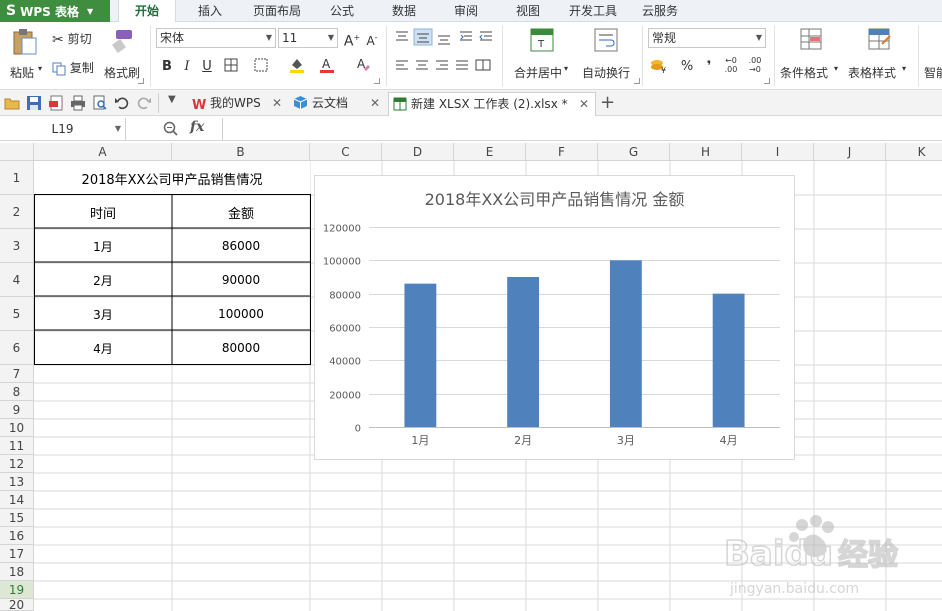  I want to click on row-header: 14, so click(17, 500).